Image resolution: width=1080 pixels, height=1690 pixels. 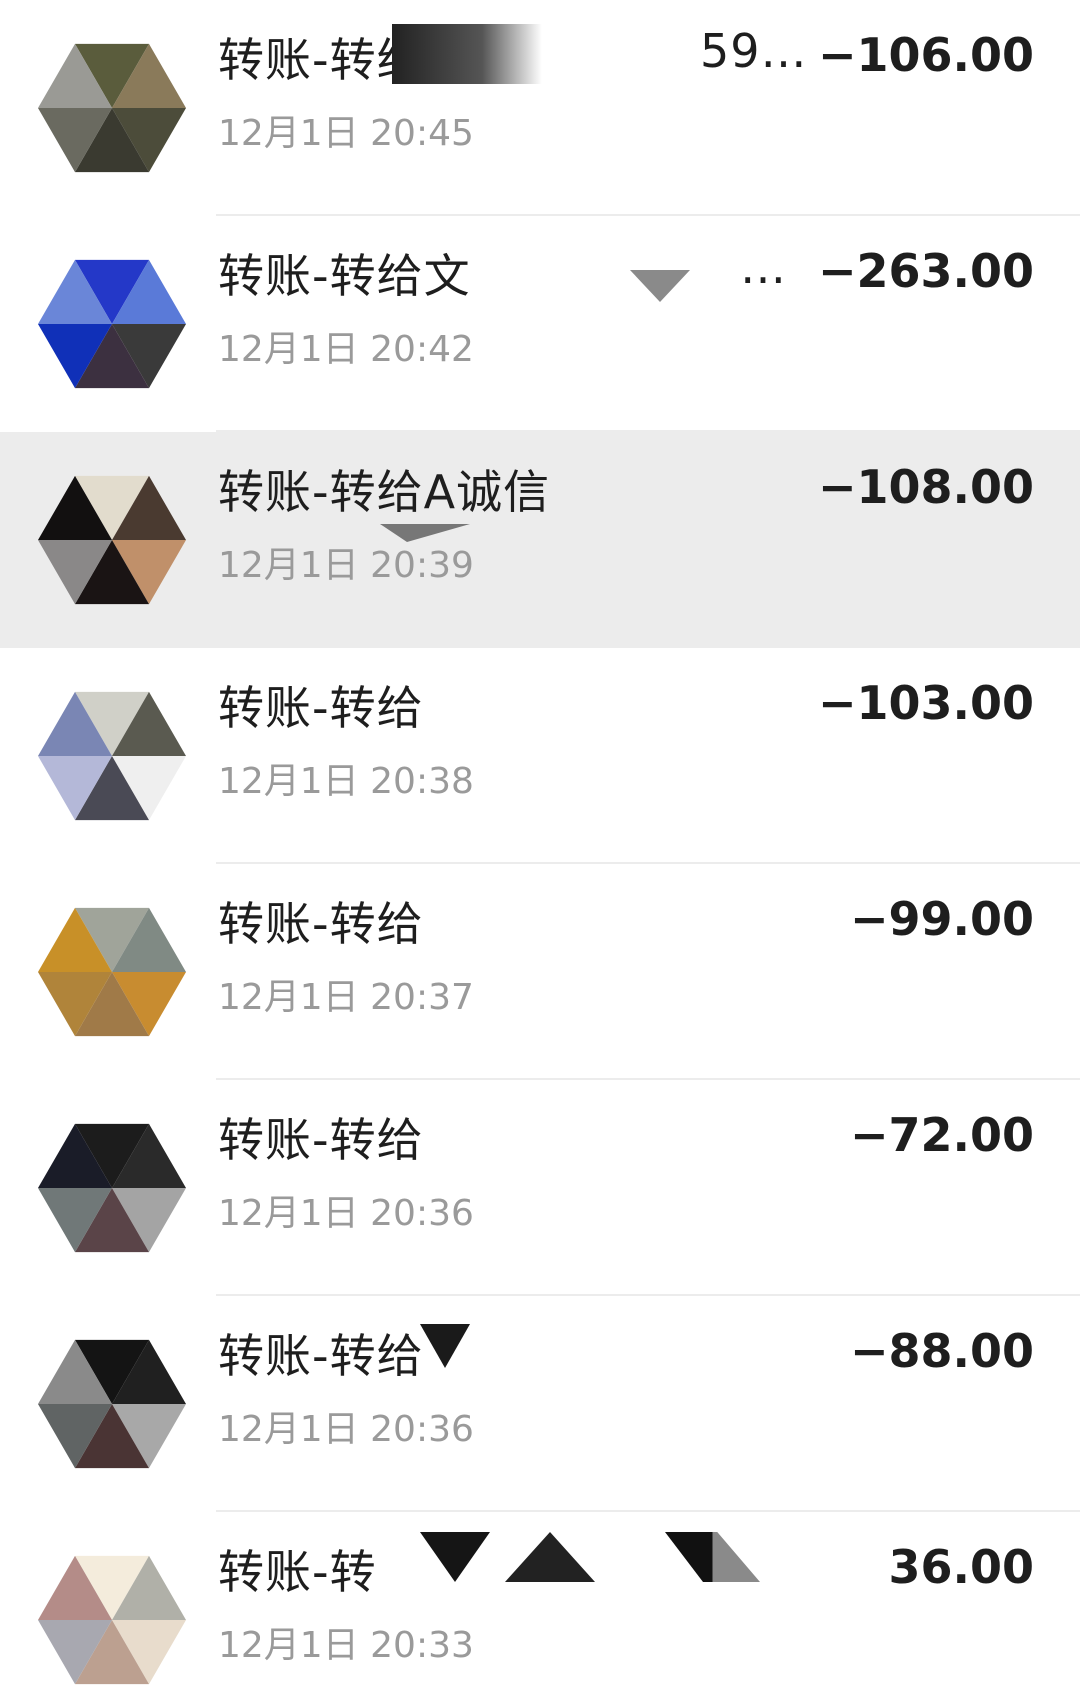 I want to click on transaction-time: 12月1日 20:39, so click(x=346, y=565).